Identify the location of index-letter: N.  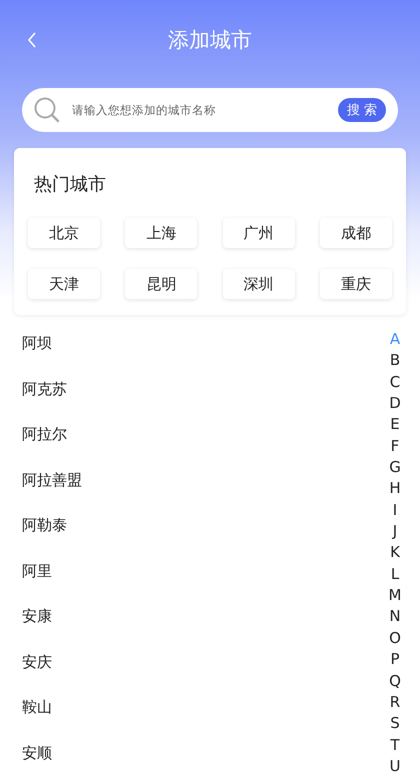
(395, 617).